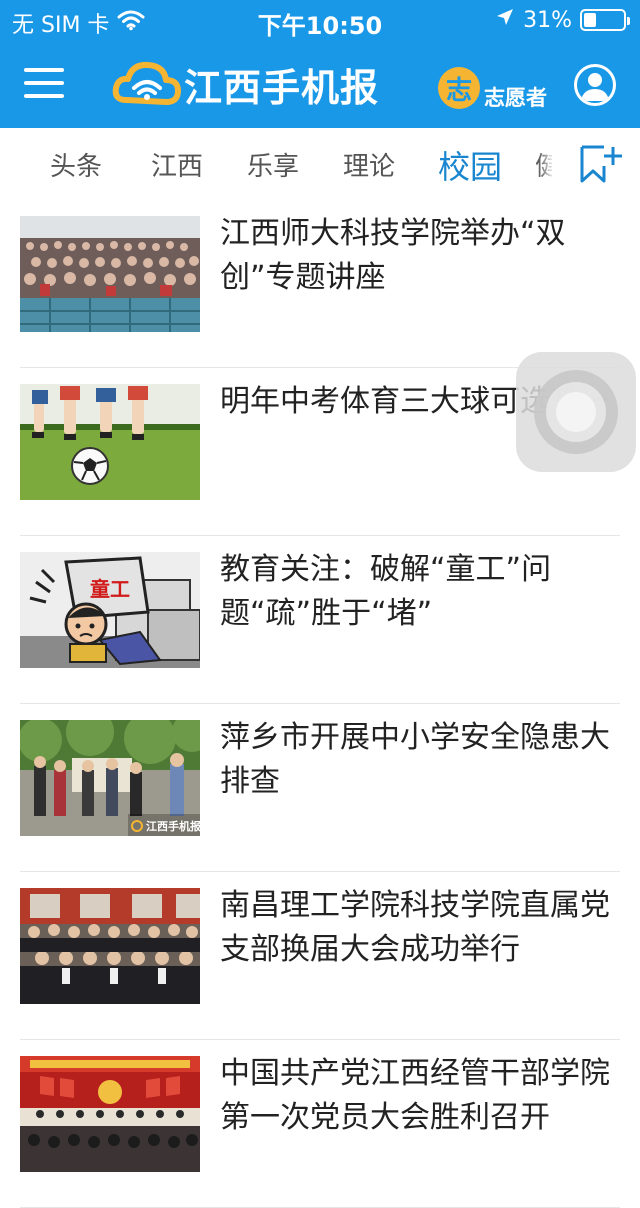 The width and height of the screenshot is (640, 1208). I want to click on thumbnail-watermark: 江西手机报, so click(173, 826).